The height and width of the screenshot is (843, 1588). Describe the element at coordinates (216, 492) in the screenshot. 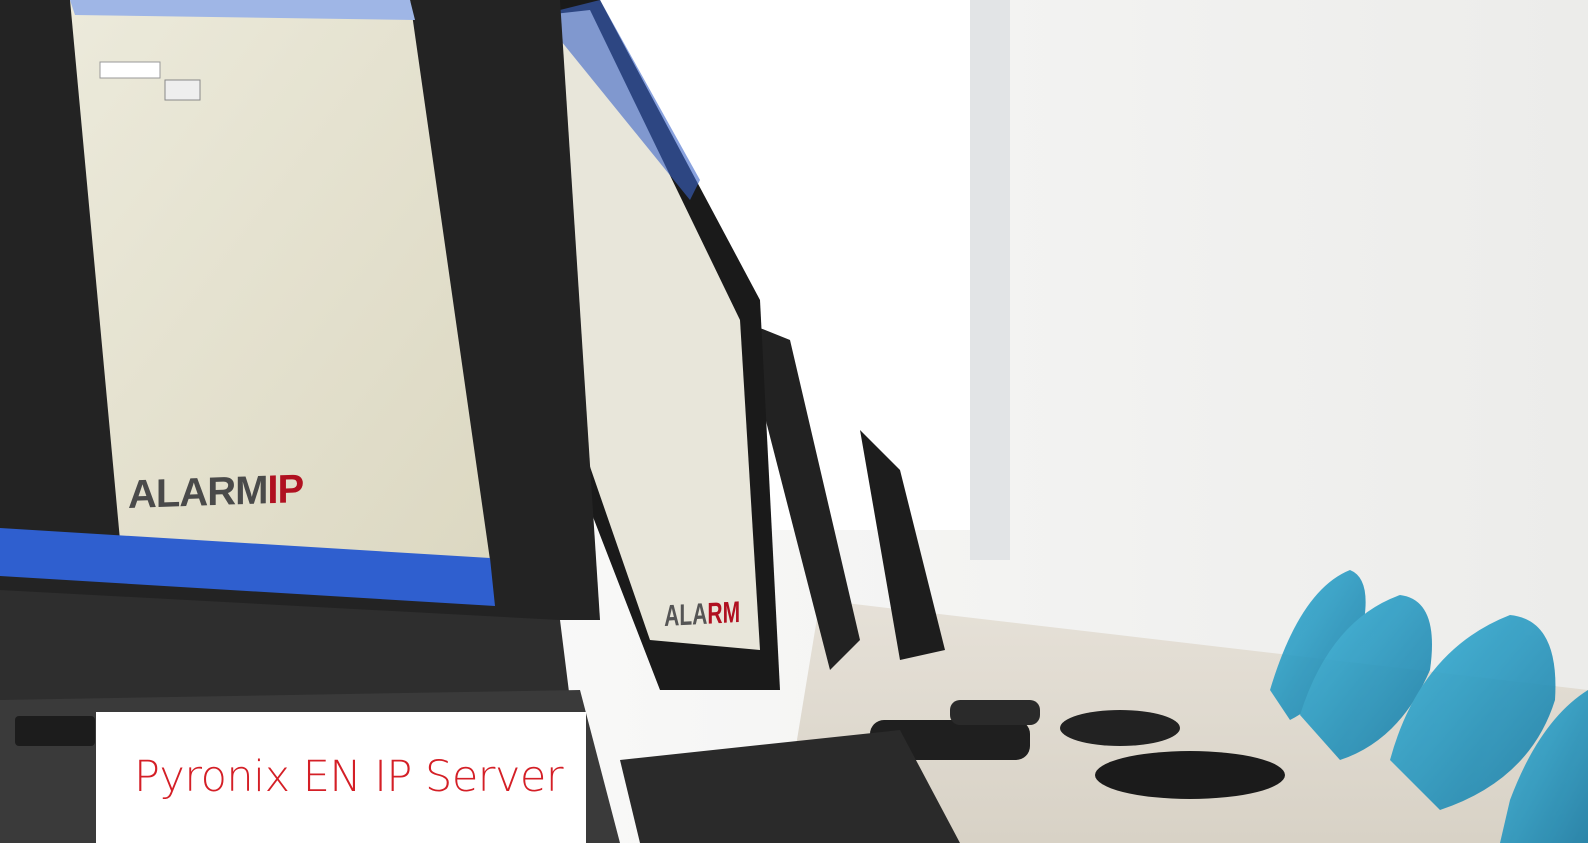

I see `alarmip-logo: ALARMIP` at that location.